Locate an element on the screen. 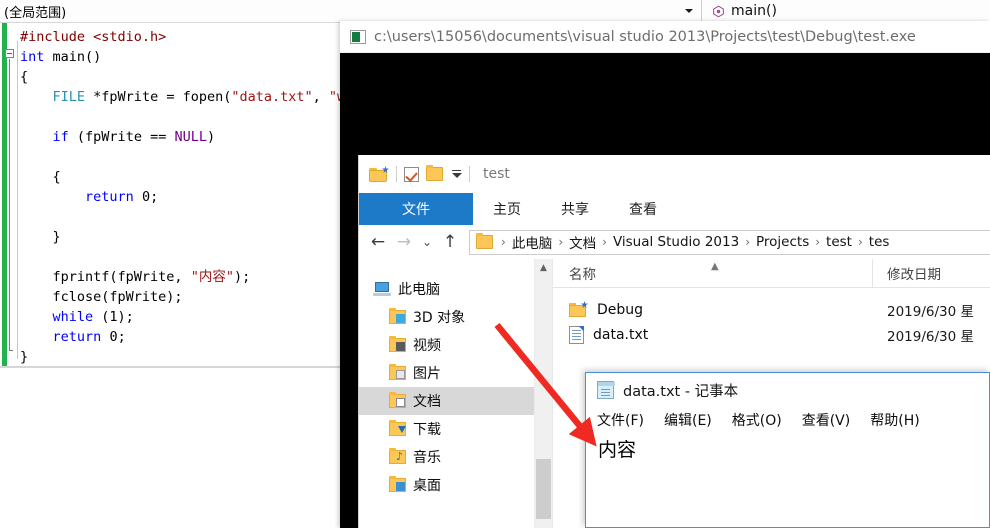 Image resolution: width=990 pixels, height=528 pixels. folder-pictures-icon is located at coordinates (397, 372).